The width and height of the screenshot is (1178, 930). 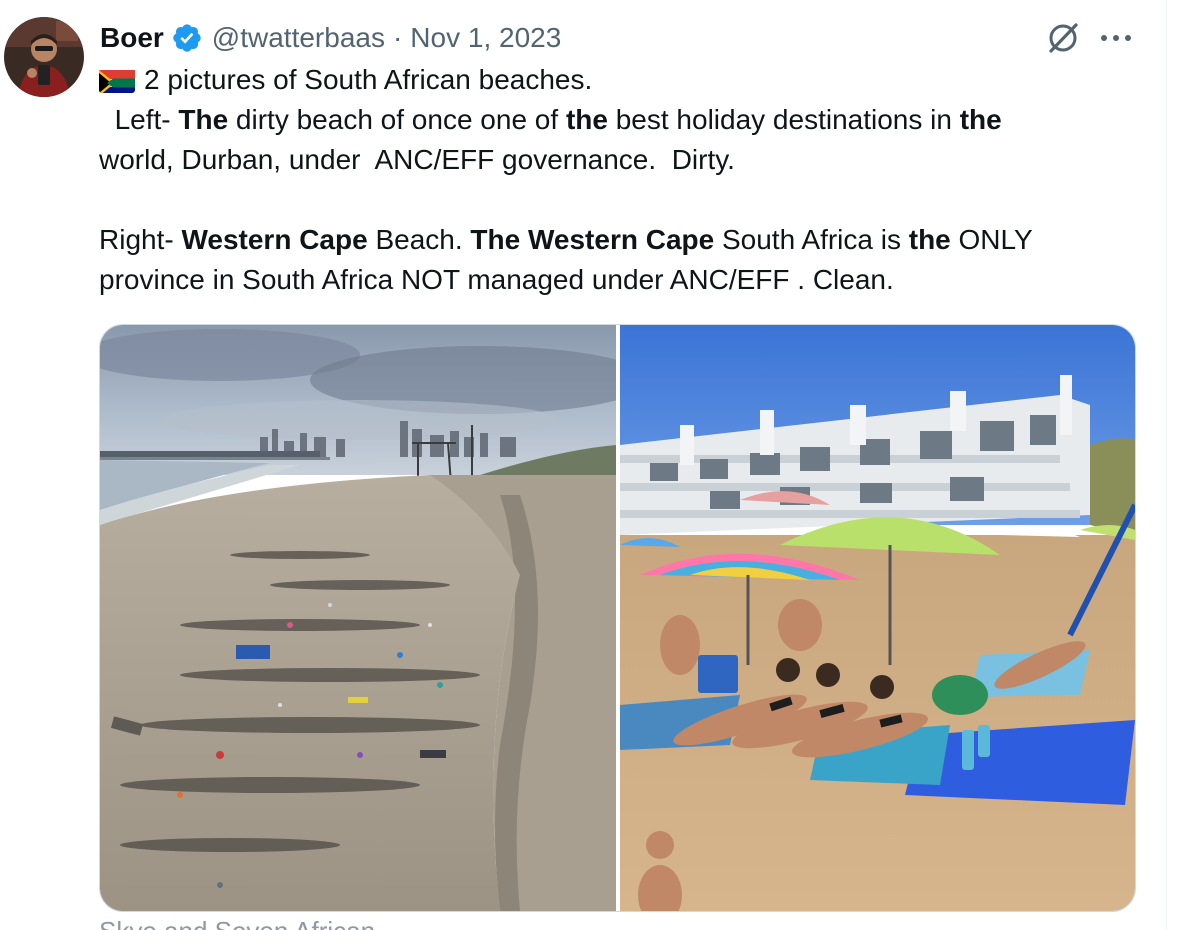 What do you see at coordinates (592, 239) in the screenshot?
I see `text-line-5-d: The Western Cape` at bounding box center [592, 239].